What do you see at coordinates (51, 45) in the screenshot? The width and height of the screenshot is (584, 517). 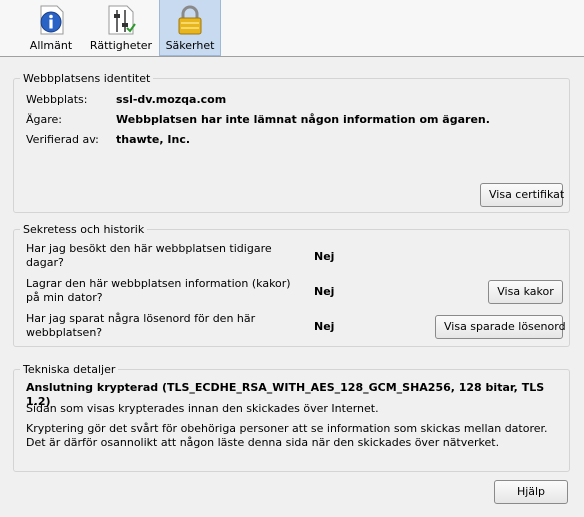 I see `tab-general-label: Allmänt` at bounding box center [51, 45].